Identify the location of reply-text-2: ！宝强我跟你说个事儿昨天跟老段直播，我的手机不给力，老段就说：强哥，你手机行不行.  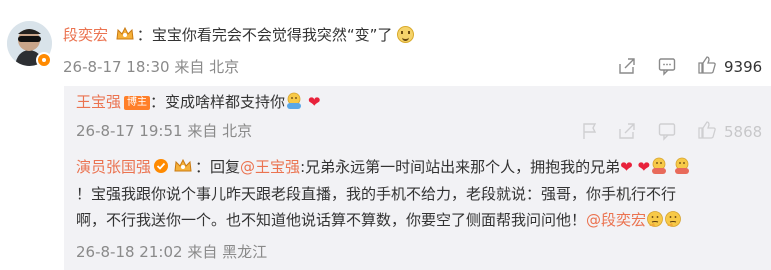
(376, 194).